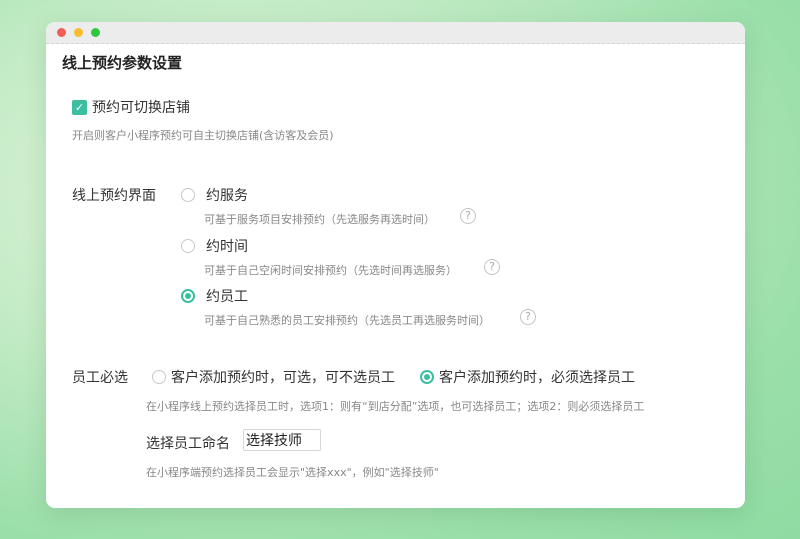 Image resolution: width=800 pixels, height=539 pixels. What do you see at coordinates (114, 196) in the screenshot?
I see `booking-interface-label: 线上预约界面` at bounding box center [114, 196].